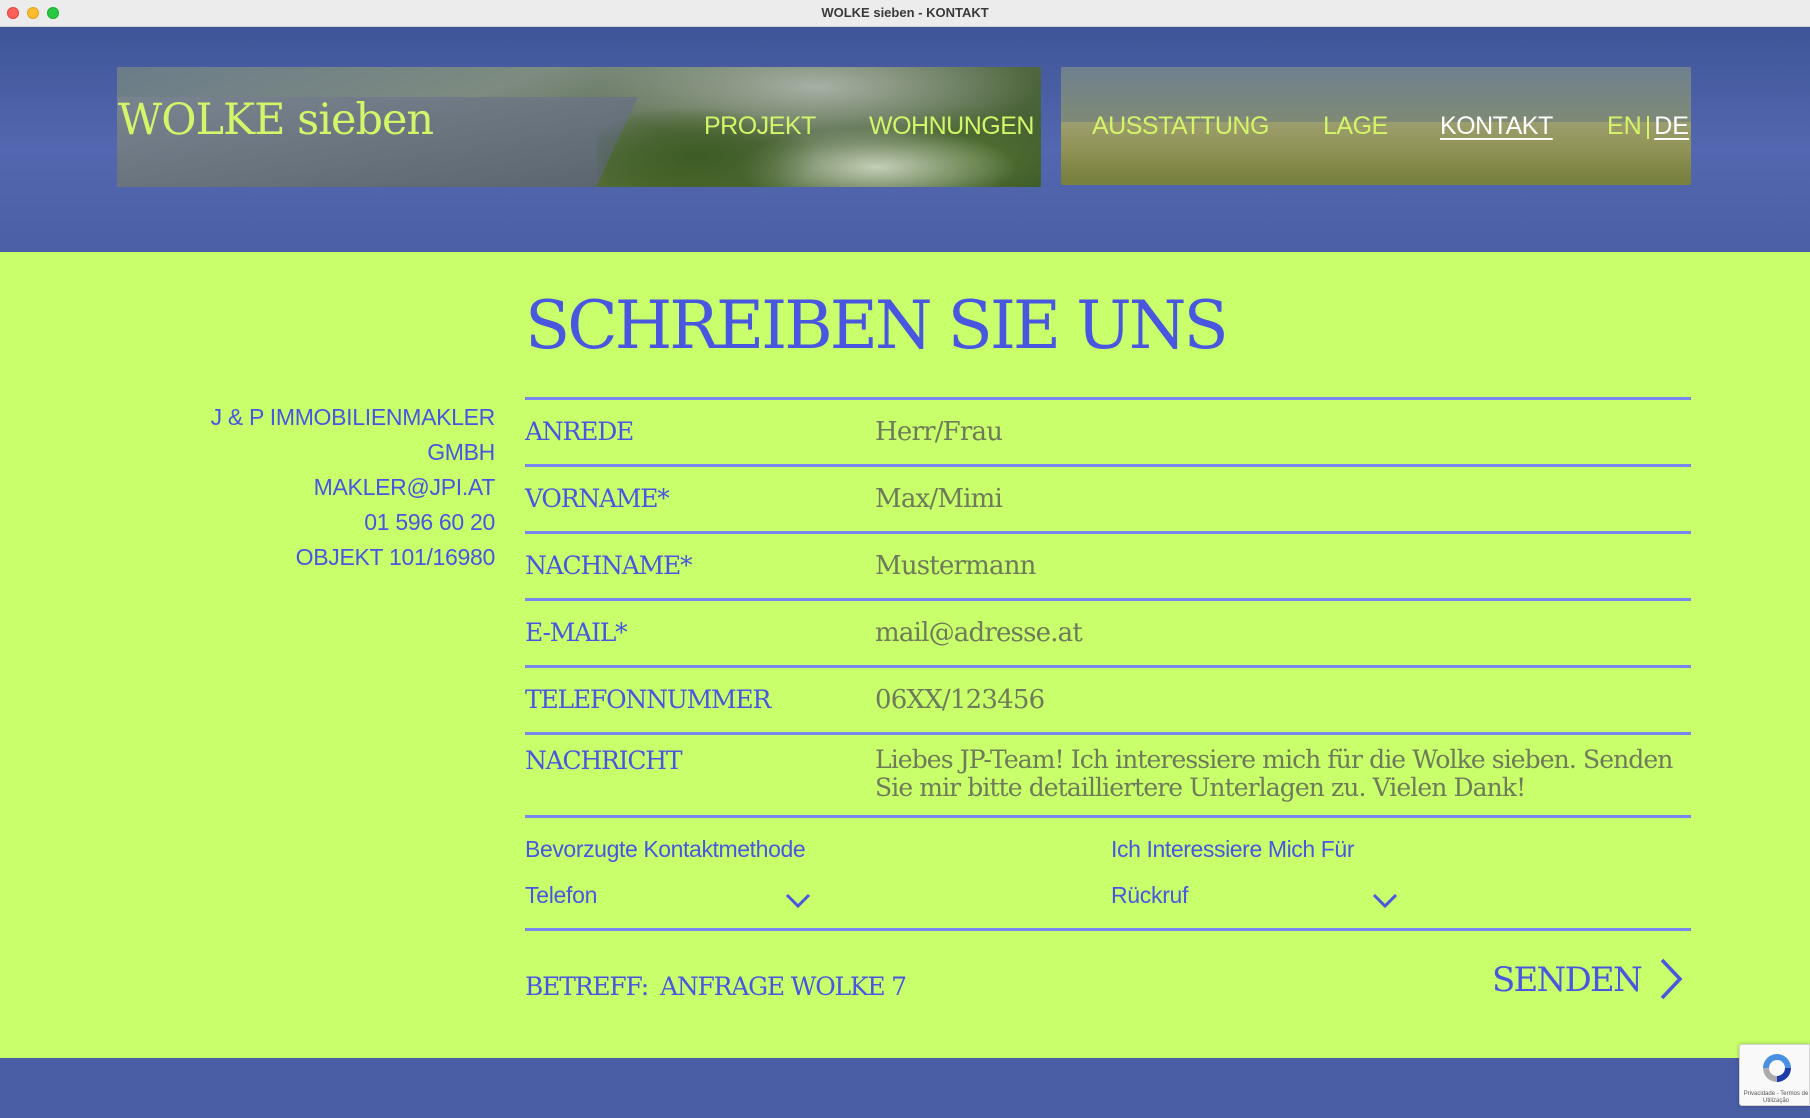 The width and height of the screenshot is (1810, 1118). I want to click on site-logo: WOLKE sieben, so click(276, 120).